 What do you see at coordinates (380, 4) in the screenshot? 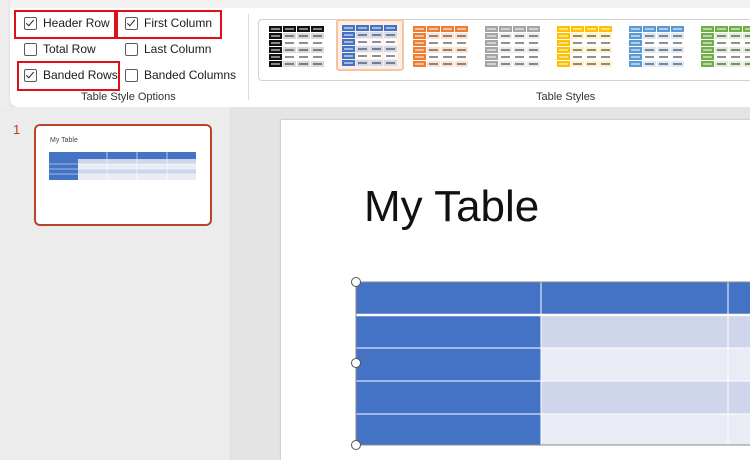
I see `ribbon-top-strip` at bounding box center [380, 4].